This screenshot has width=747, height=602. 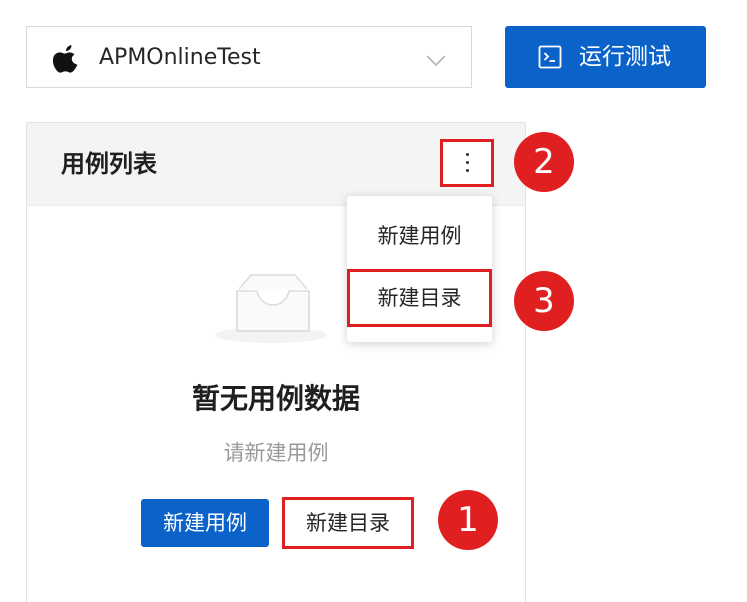 What do you see at coordinates (180, 57) in the screenshot?
I see `app-select-value: APMOnlineTest` at bounding box center [180, 57].